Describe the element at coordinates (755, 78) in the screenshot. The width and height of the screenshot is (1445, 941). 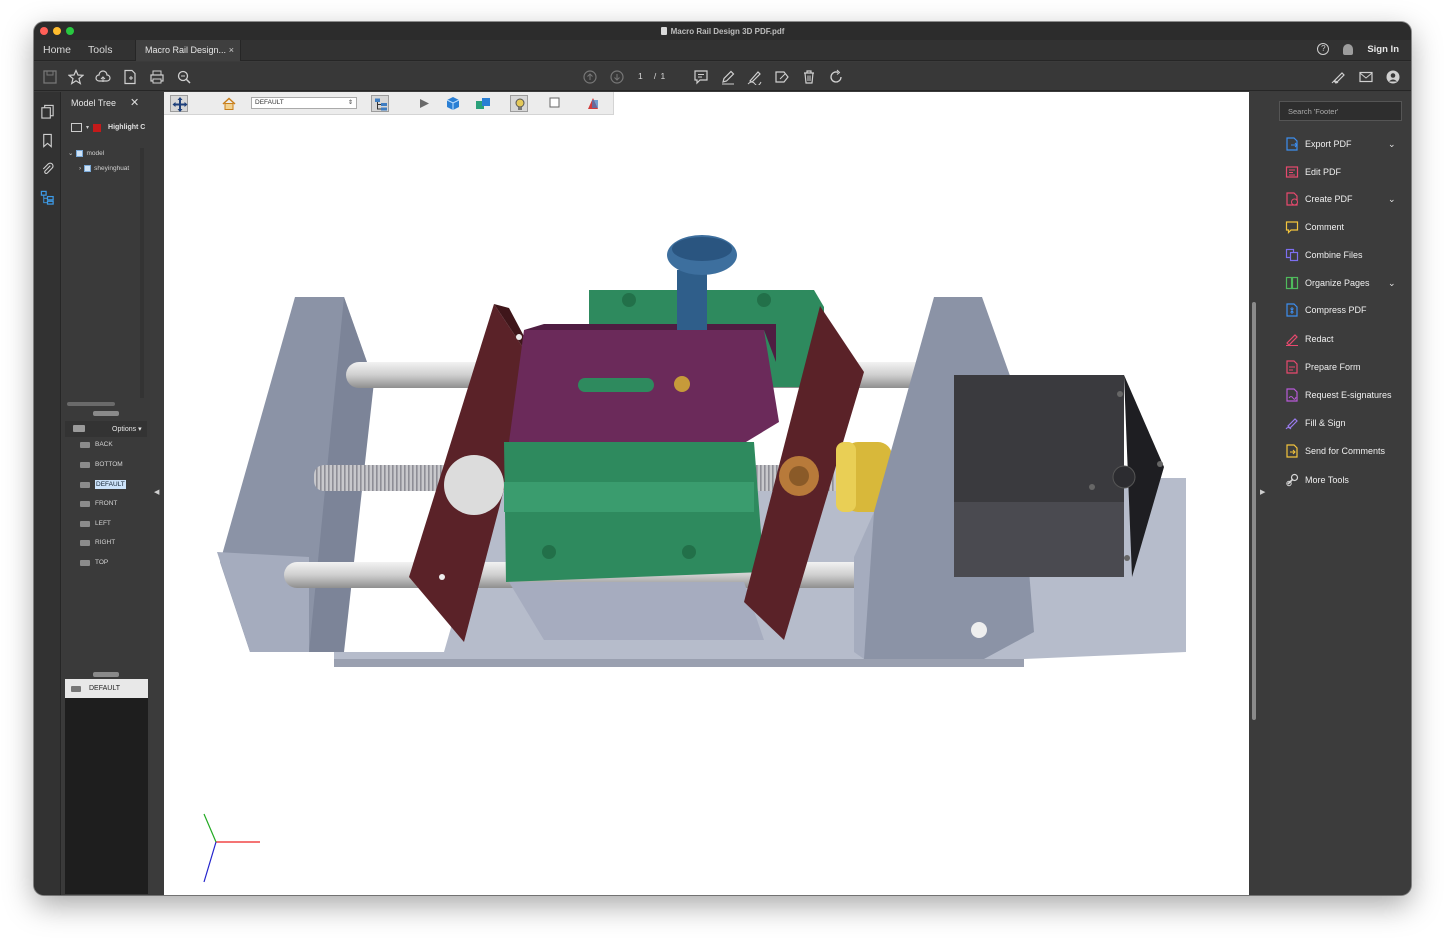
I see `sign-pen-icon` at that location.